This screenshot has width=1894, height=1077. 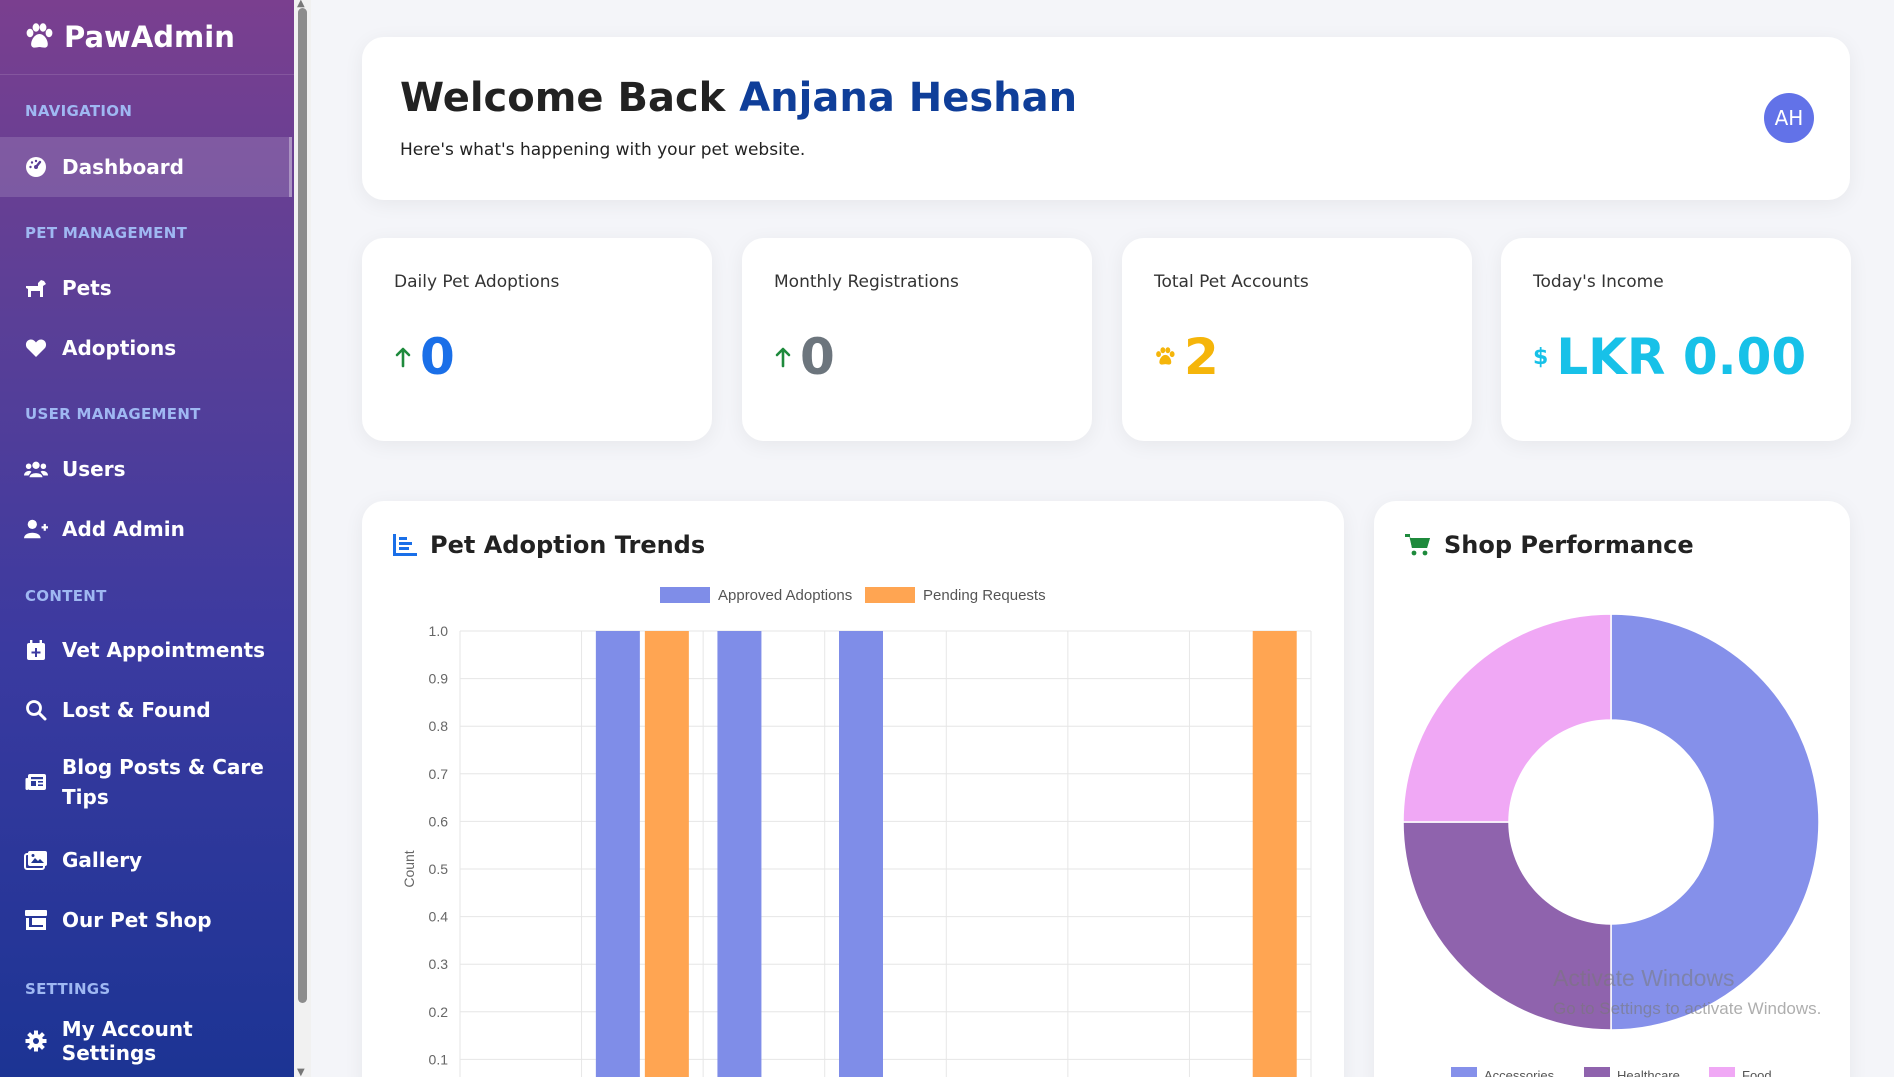 I want to click on sidebar-item-label: Lost & Found, so click(x=136, y=710).